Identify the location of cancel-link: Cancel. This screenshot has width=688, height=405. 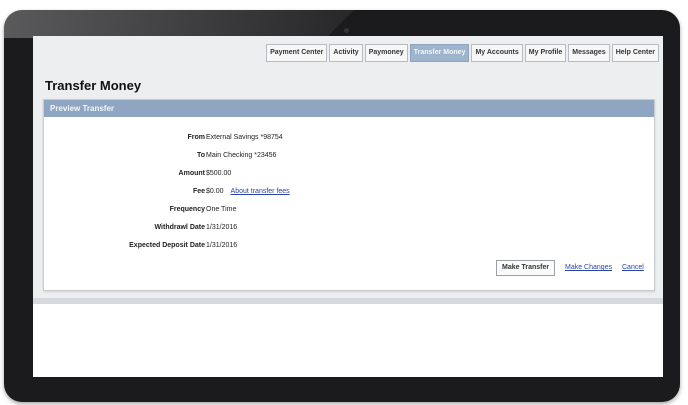
(633, 267).